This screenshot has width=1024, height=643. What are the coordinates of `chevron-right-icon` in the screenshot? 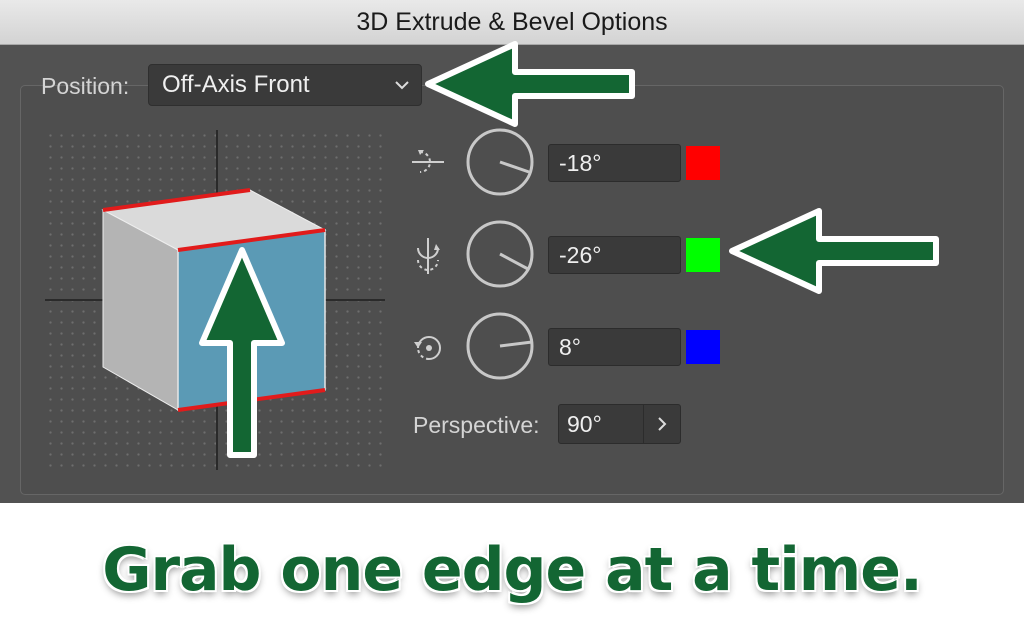 It's located at (661, 424).